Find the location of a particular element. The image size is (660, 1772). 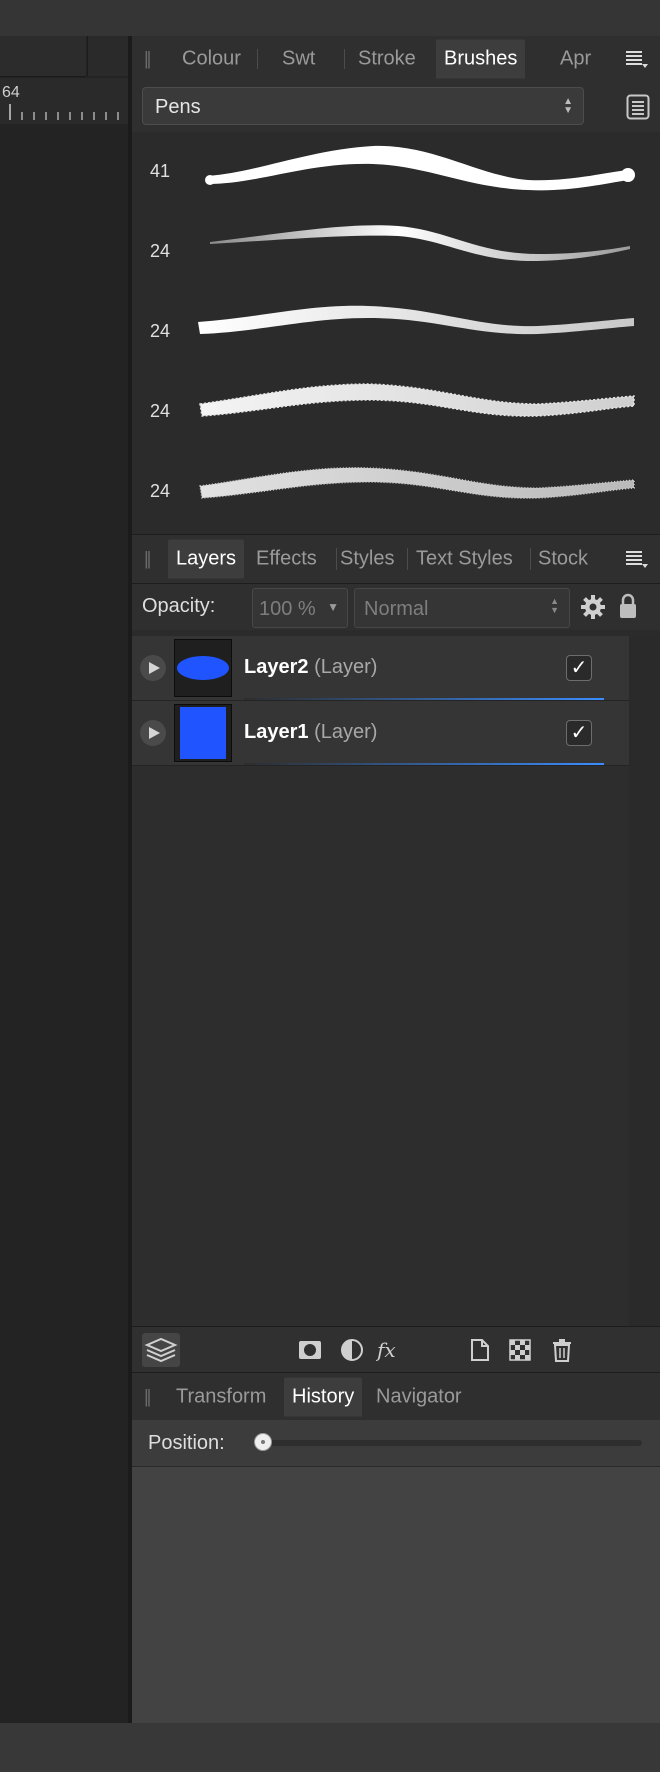

layers-toolbar: fx is located at coordinates (396, 1349).